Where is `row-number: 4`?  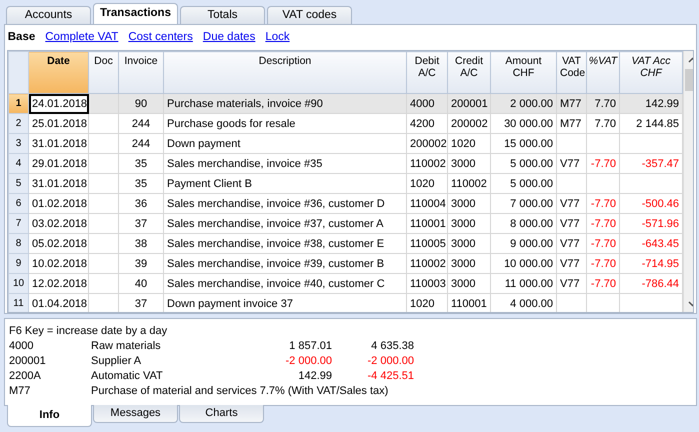
row-number: 4 is located at coordinates (18, 164).